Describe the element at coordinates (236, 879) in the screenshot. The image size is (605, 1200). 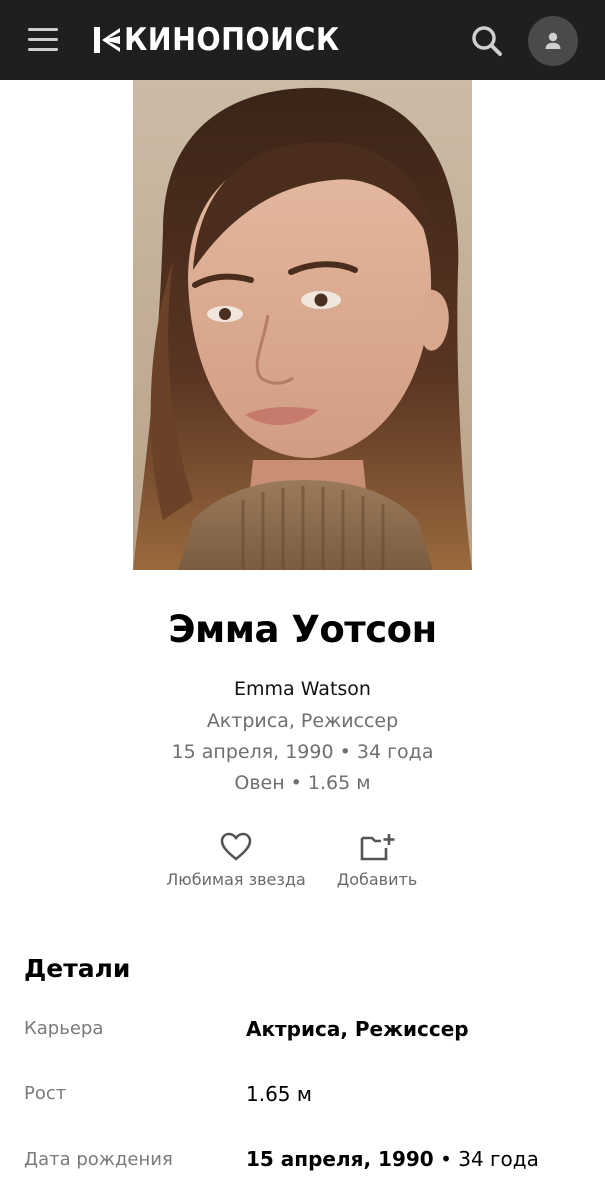
I see `favorite-star-label: Любимая звезда` at that location.